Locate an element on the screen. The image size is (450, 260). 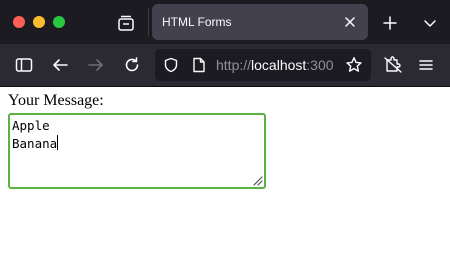
url-bar: http://localhost:300 is located at coordinates (263, 65).